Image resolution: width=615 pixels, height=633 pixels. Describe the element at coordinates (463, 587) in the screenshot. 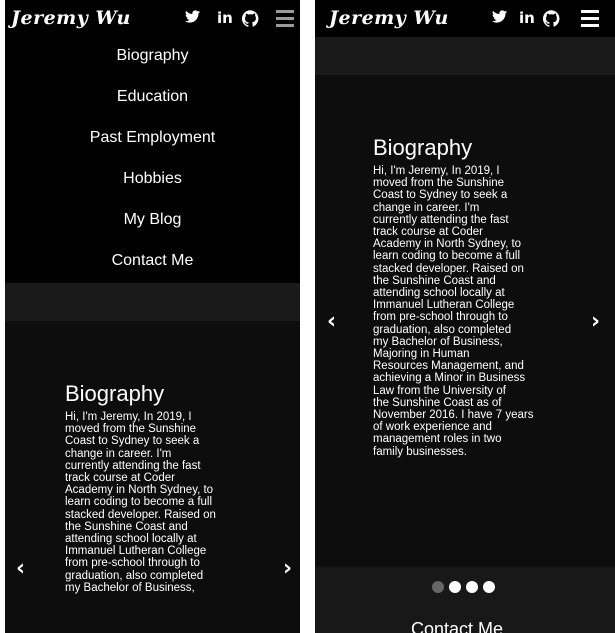

I see `carousel-indicators` at that location.